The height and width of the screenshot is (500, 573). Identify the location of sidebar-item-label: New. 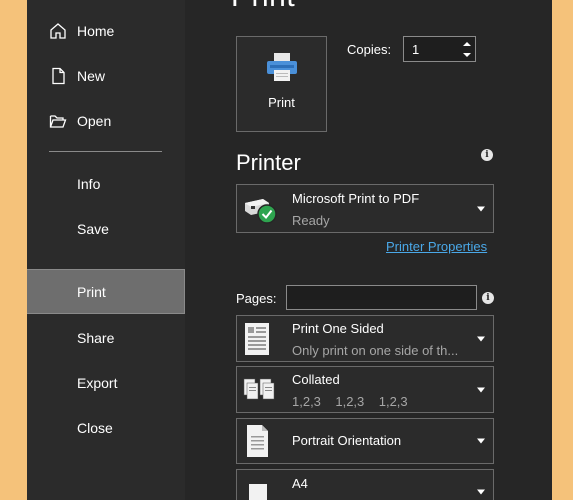
(91, 75).